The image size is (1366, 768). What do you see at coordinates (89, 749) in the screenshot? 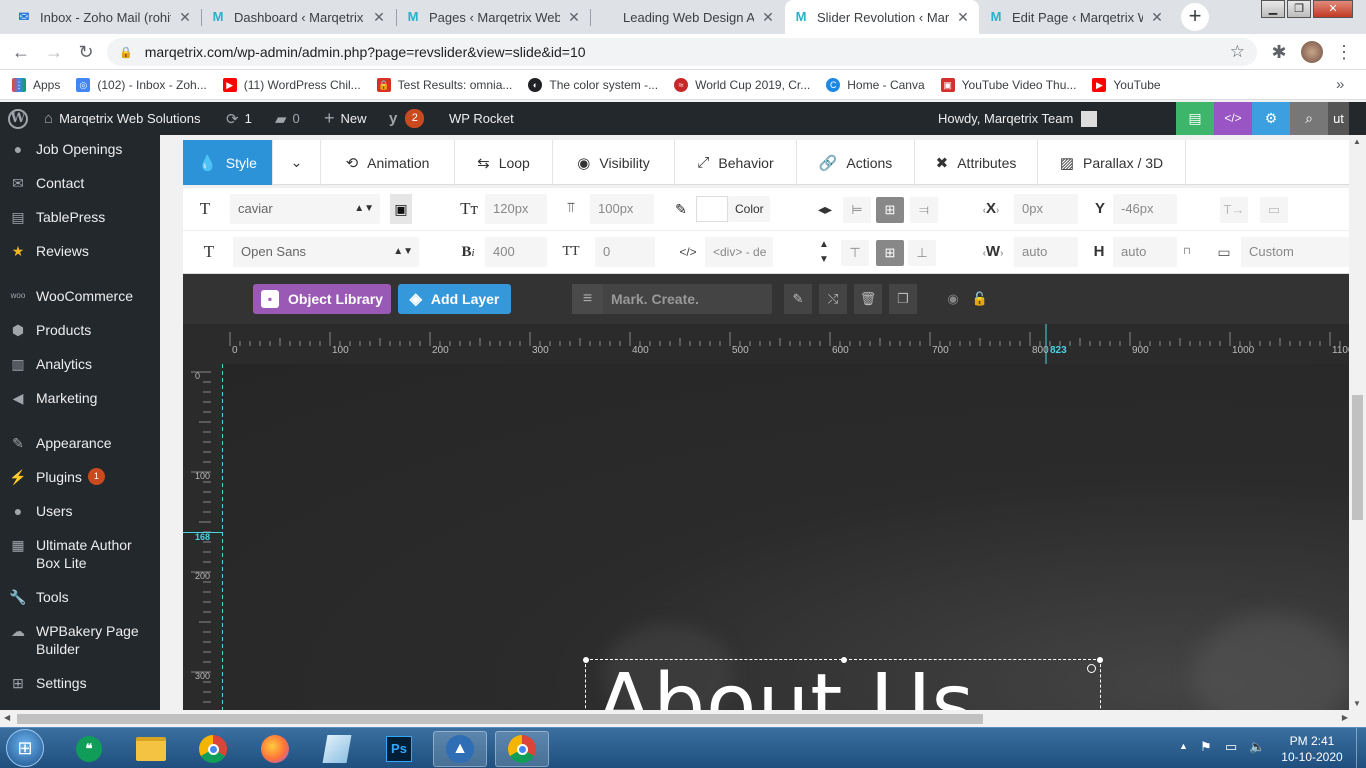
I see `taskbar-app: ❝` at bounding box center [89, 749].